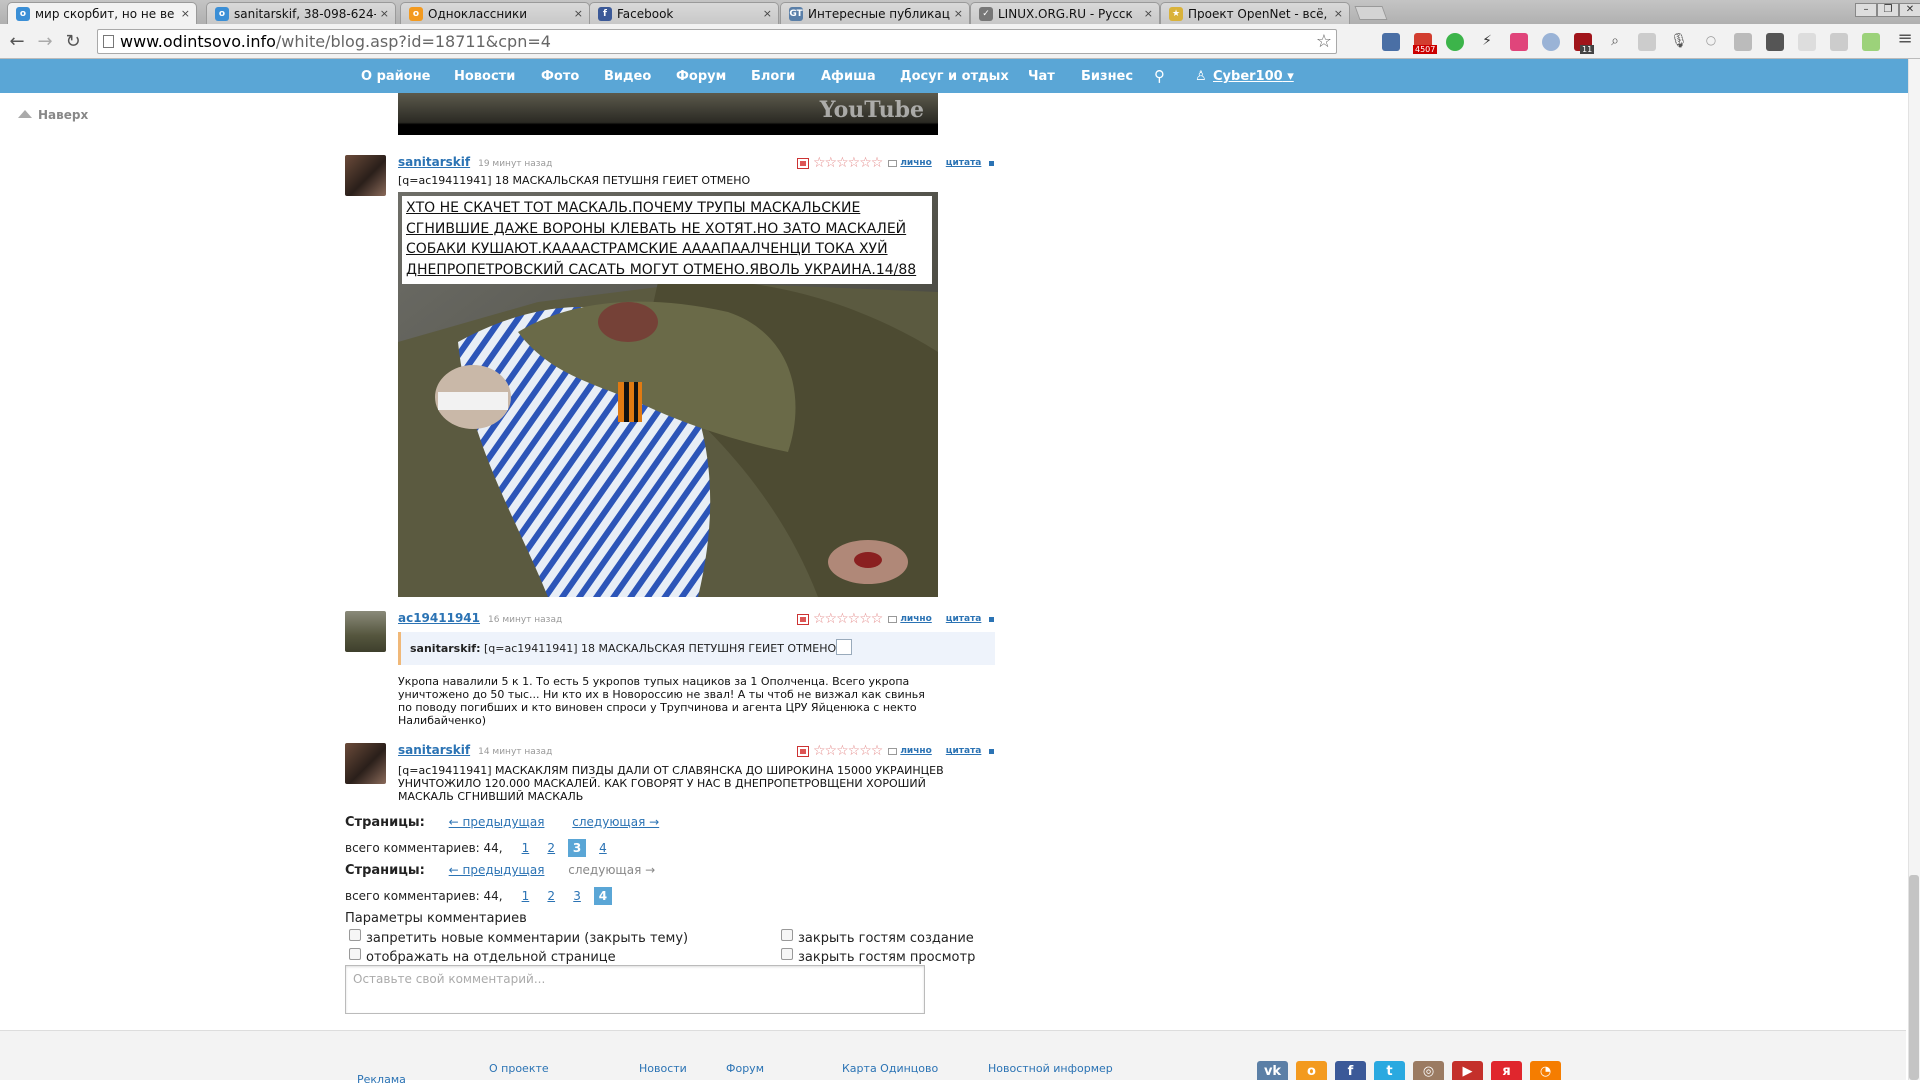 This screenshot has width=1920, height=1086. I want to click on share-icon, so click(1551, 42).